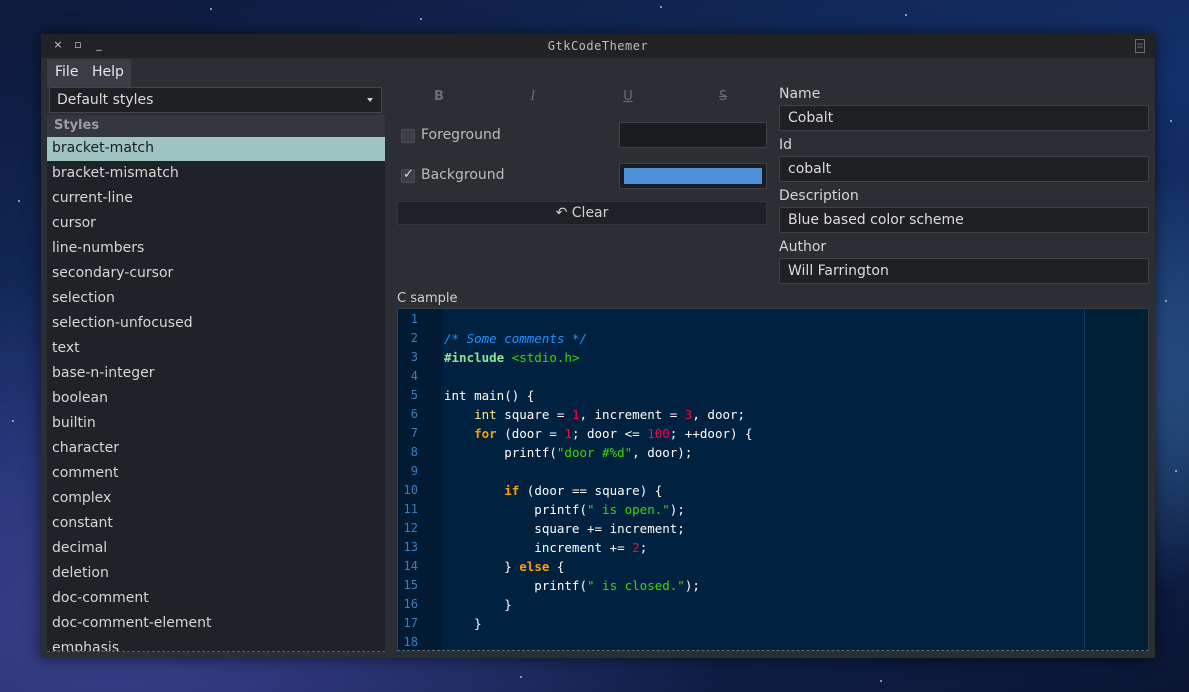 Image resolution: width=1189 pixels, height=692 pixels. Describe the element at coordinates (723, 98) in the screenshot. I see `strikethrough-button: S` at that location.